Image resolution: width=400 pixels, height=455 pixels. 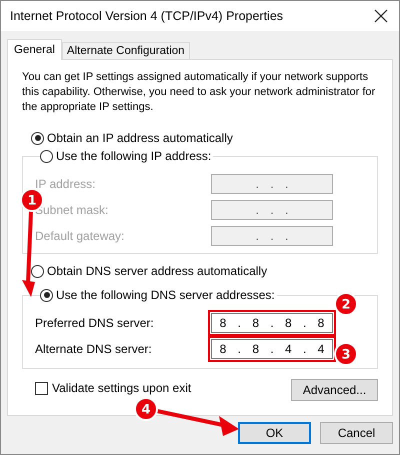 I want to click on field-label: IP address:, so click(x=65, y=184).